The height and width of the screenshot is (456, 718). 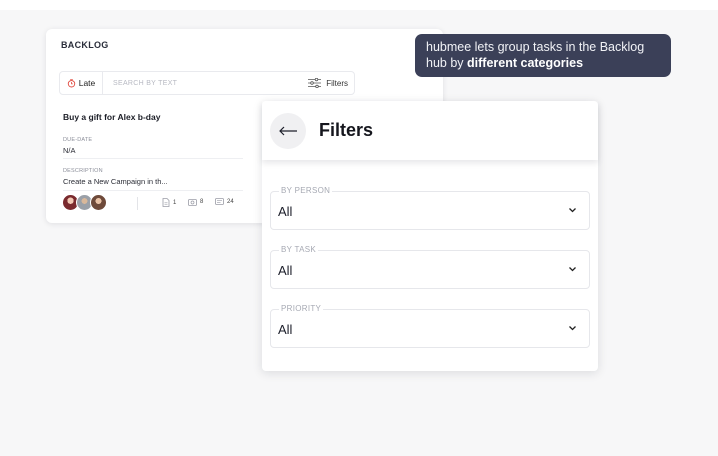 What do you see at coordinates (285, 211) in the screenshot?
I see `by-person-value: All` at bounding box center [285, 211].